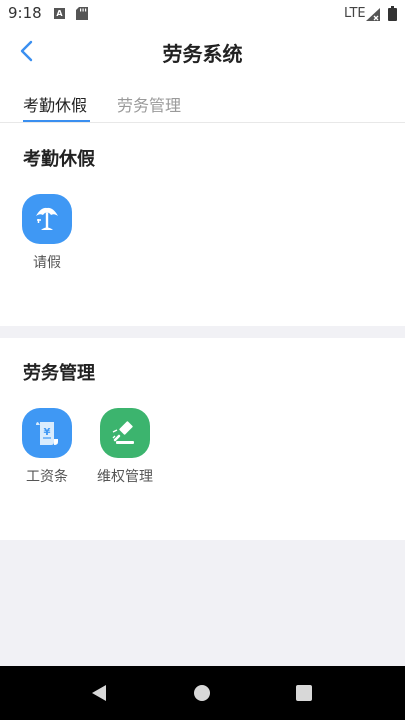 The width and height of the screenshot is (405, 720). I want to click on nav-recents-icon, so click(304, 693).